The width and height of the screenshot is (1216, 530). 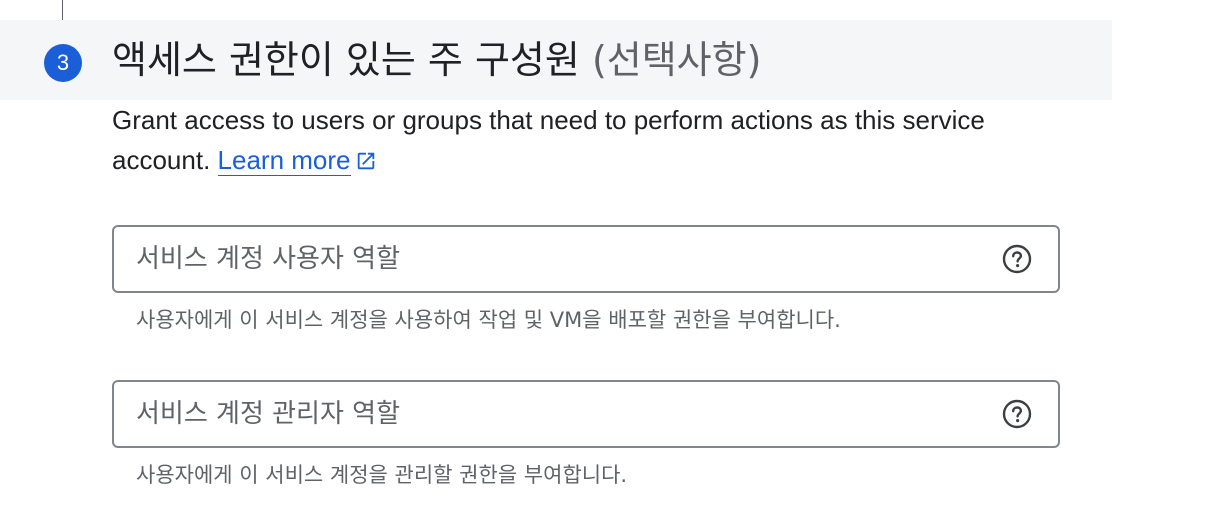 I want to click on step-number: 3, so click(x=63, y=62).